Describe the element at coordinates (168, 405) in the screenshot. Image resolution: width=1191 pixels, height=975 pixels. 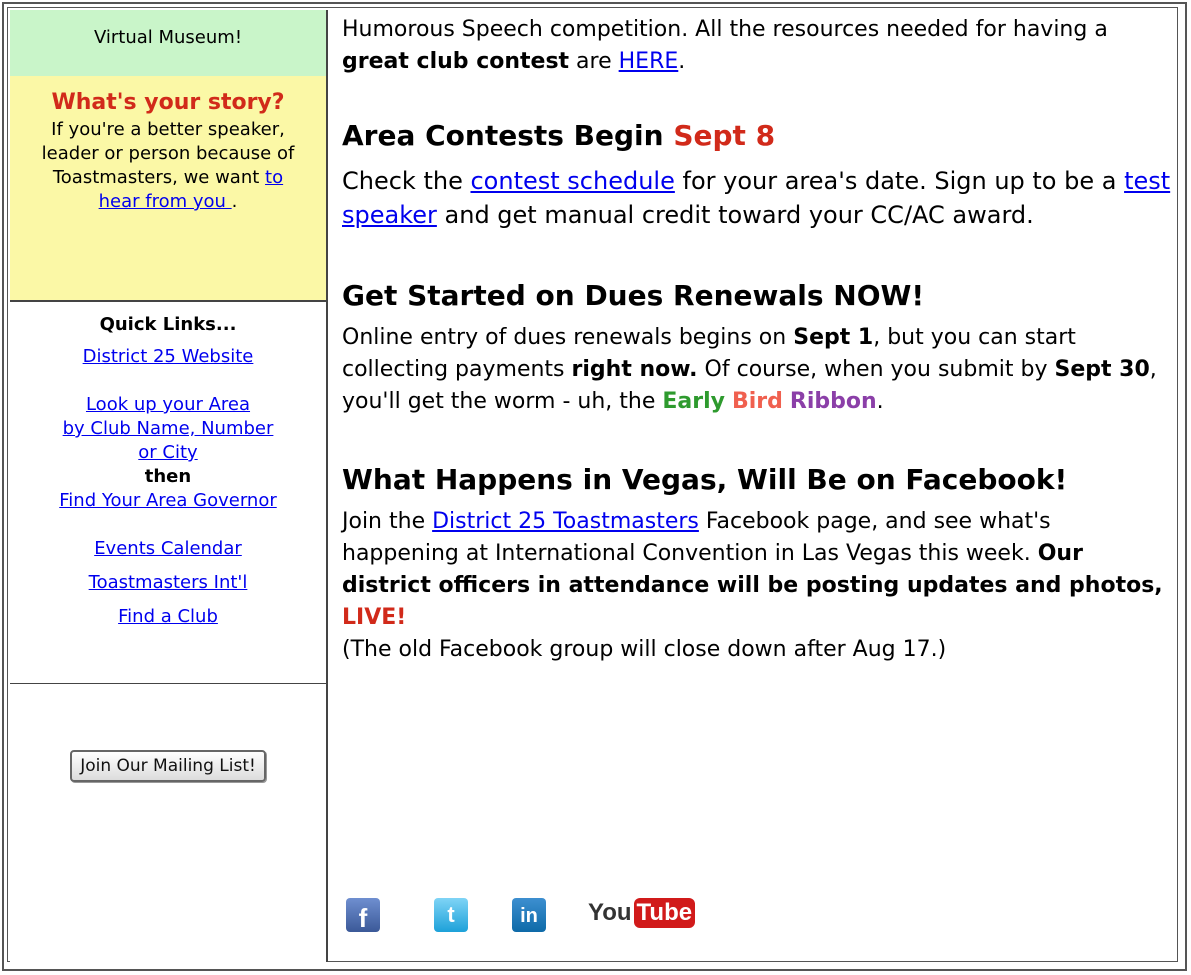
I see `lookup-area-link-1: Look up your Area` at that location.